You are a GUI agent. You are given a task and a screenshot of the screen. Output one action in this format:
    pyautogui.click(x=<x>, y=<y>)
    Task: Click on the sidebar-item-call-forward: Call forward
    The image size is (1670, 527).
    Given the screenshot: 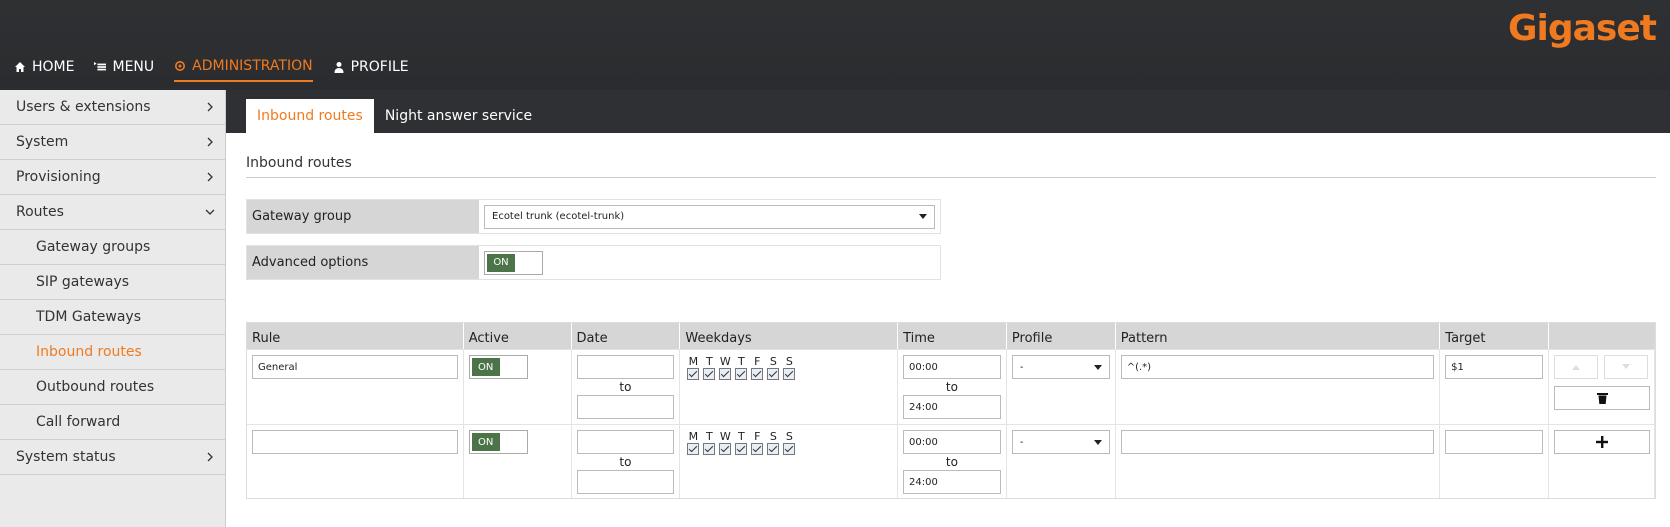 What is the action you would take?
    pyautogui.click(x=112, y=422)
    